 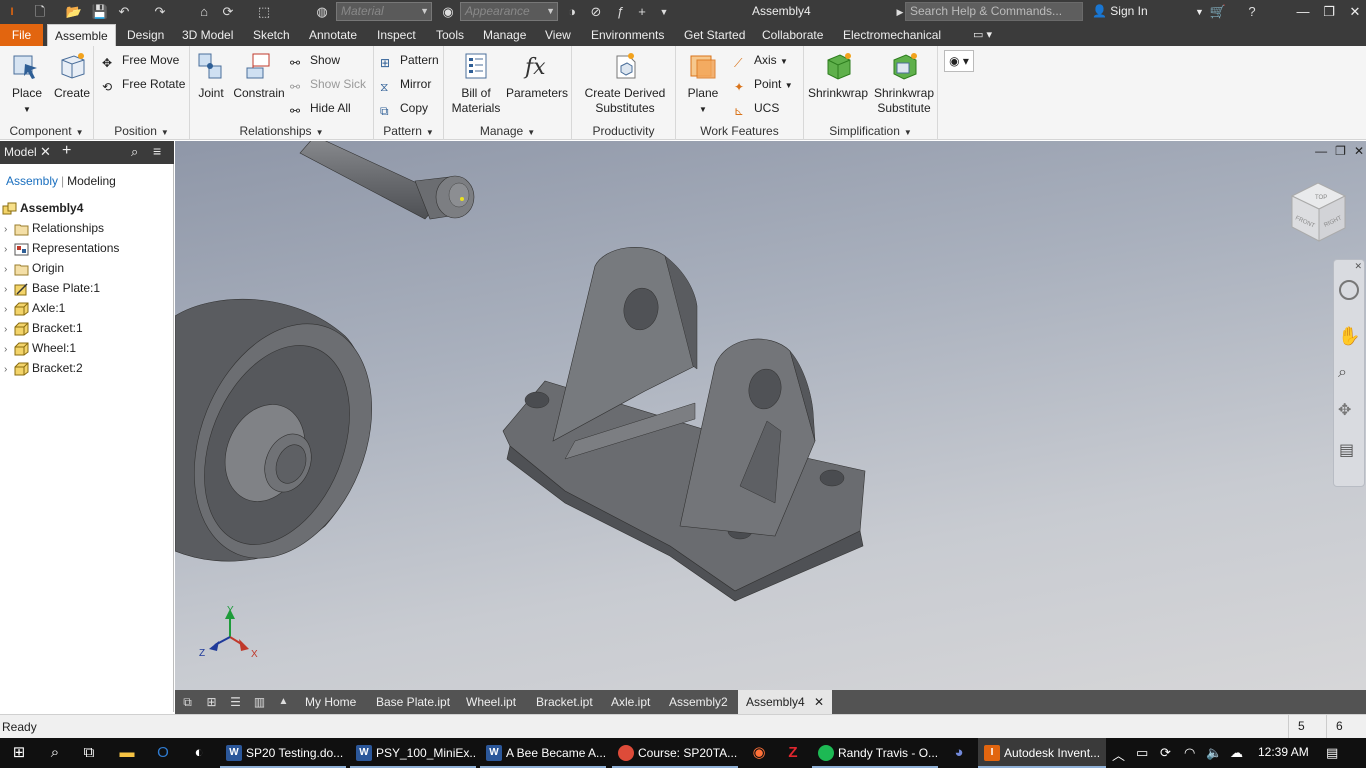 I want to click on close-tab-icon: ✕, so click(x=819, y=702).